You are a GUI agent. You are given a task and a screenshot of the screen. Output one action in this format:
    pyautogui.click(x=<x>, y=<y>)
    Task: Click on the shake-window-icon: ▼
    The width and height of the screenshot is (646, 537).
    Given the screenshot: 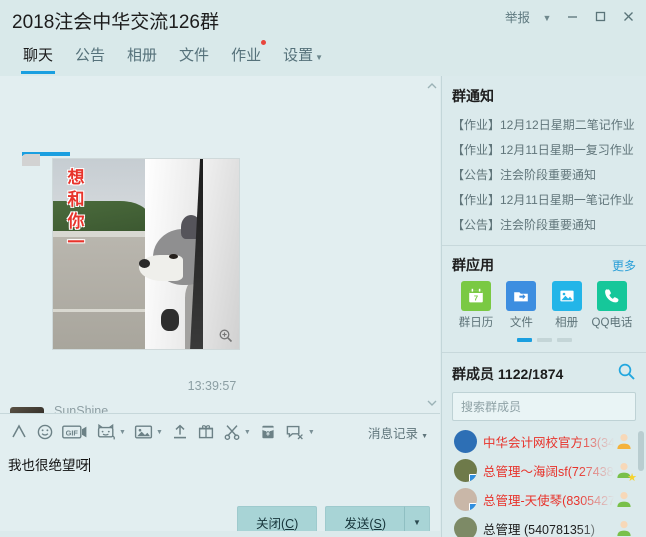 What is the action you would take?
    pyautogui.click(x=300, y=432)
    